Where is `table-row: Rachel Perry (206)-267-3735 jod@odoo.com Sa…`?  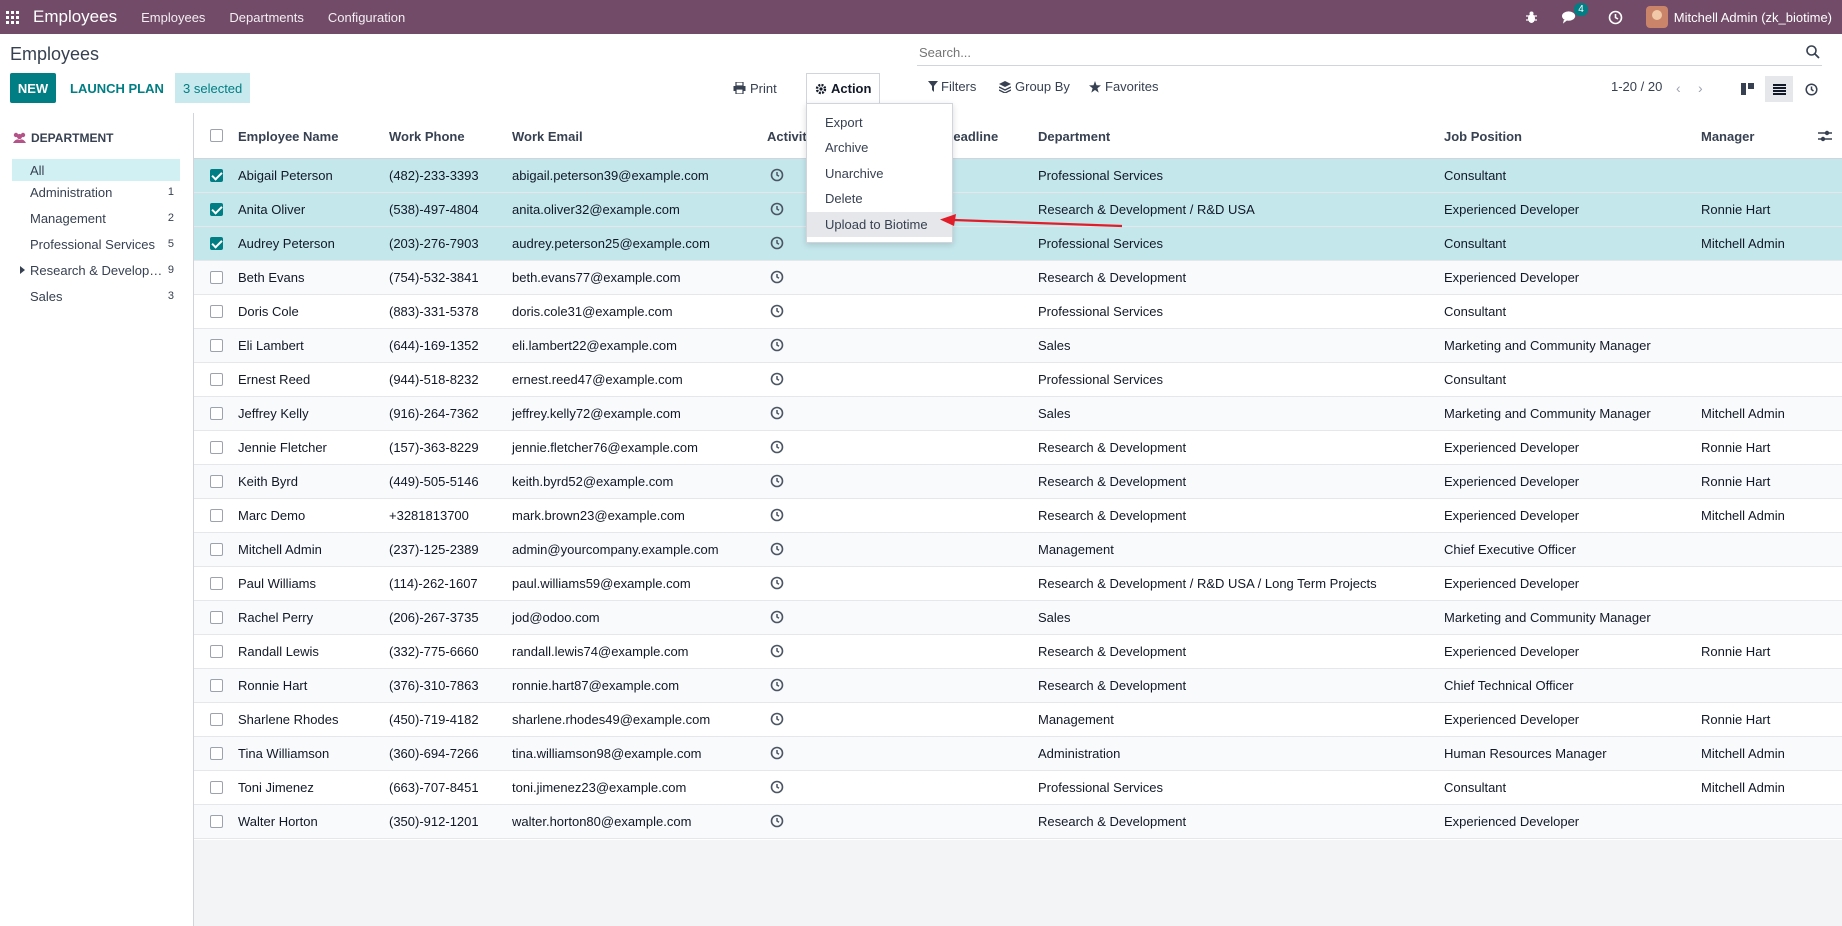 table-row: Rachel Perry (206)-267-3735 jod@odoo.com Sa… is located at coordinates (1018, 618).